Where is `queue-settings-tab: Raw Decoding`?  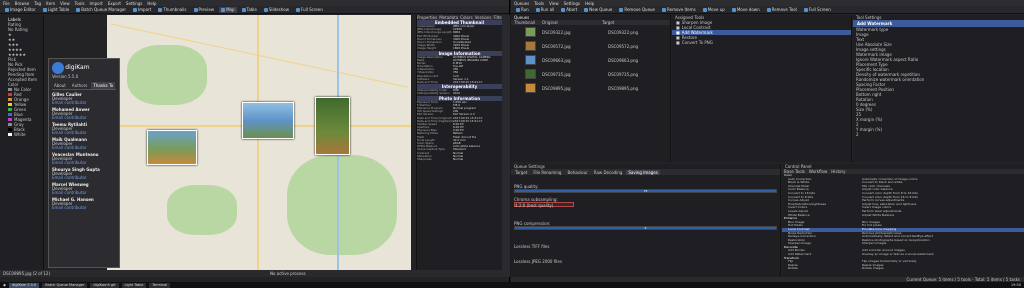
queue-settings-tab: Raw Decoding is located at coordinates (608, 172).